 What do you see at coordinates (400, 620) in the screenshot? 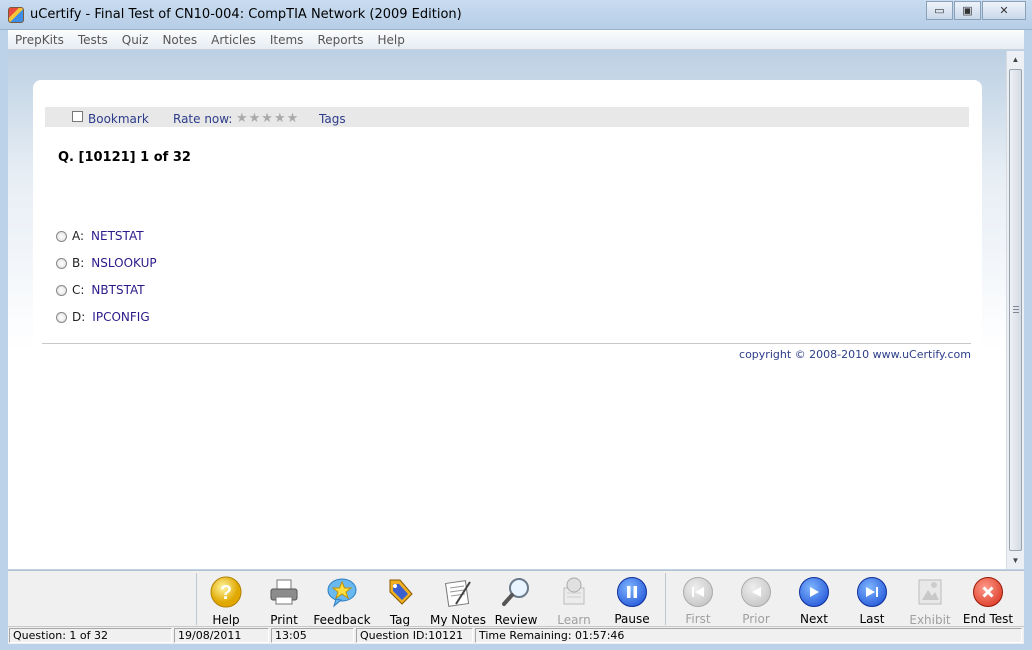
I see `tag-label: Tag` at bounding box center [400, 620].